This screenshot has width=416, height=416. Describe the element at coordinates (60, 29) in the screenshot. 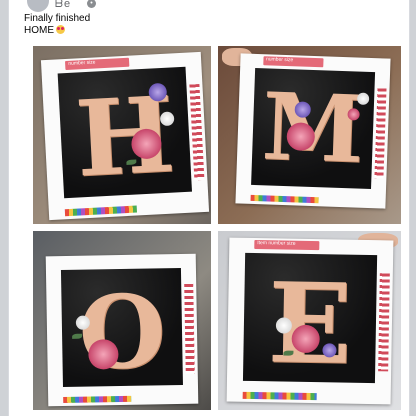

I see `heart-eyes-emoji-icon` at that location.